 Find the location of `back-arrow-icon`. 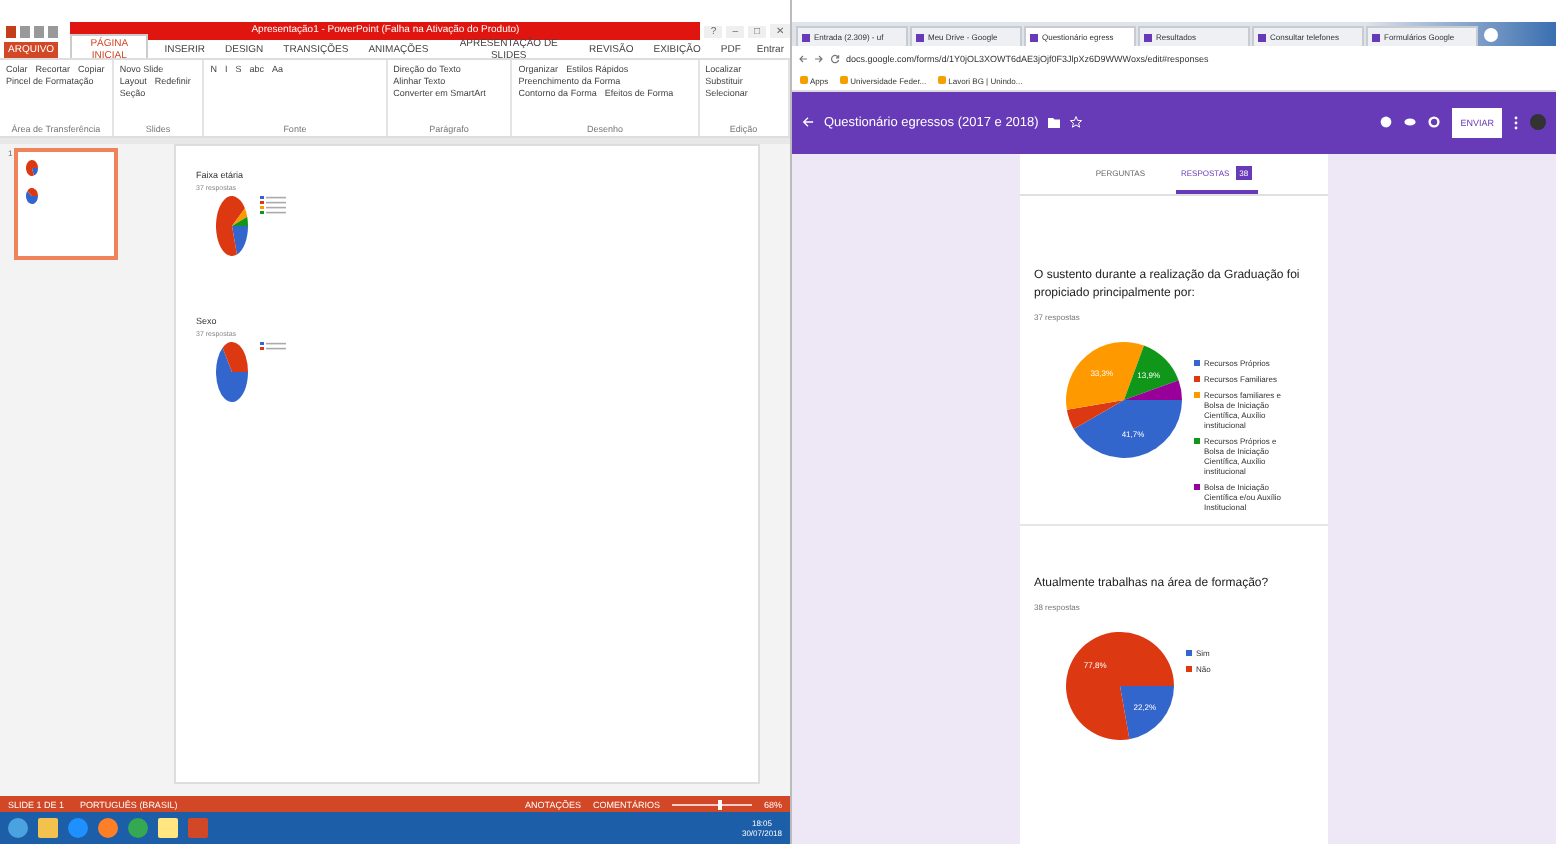

back-arrow-icon is located at coordinates (803, 58).